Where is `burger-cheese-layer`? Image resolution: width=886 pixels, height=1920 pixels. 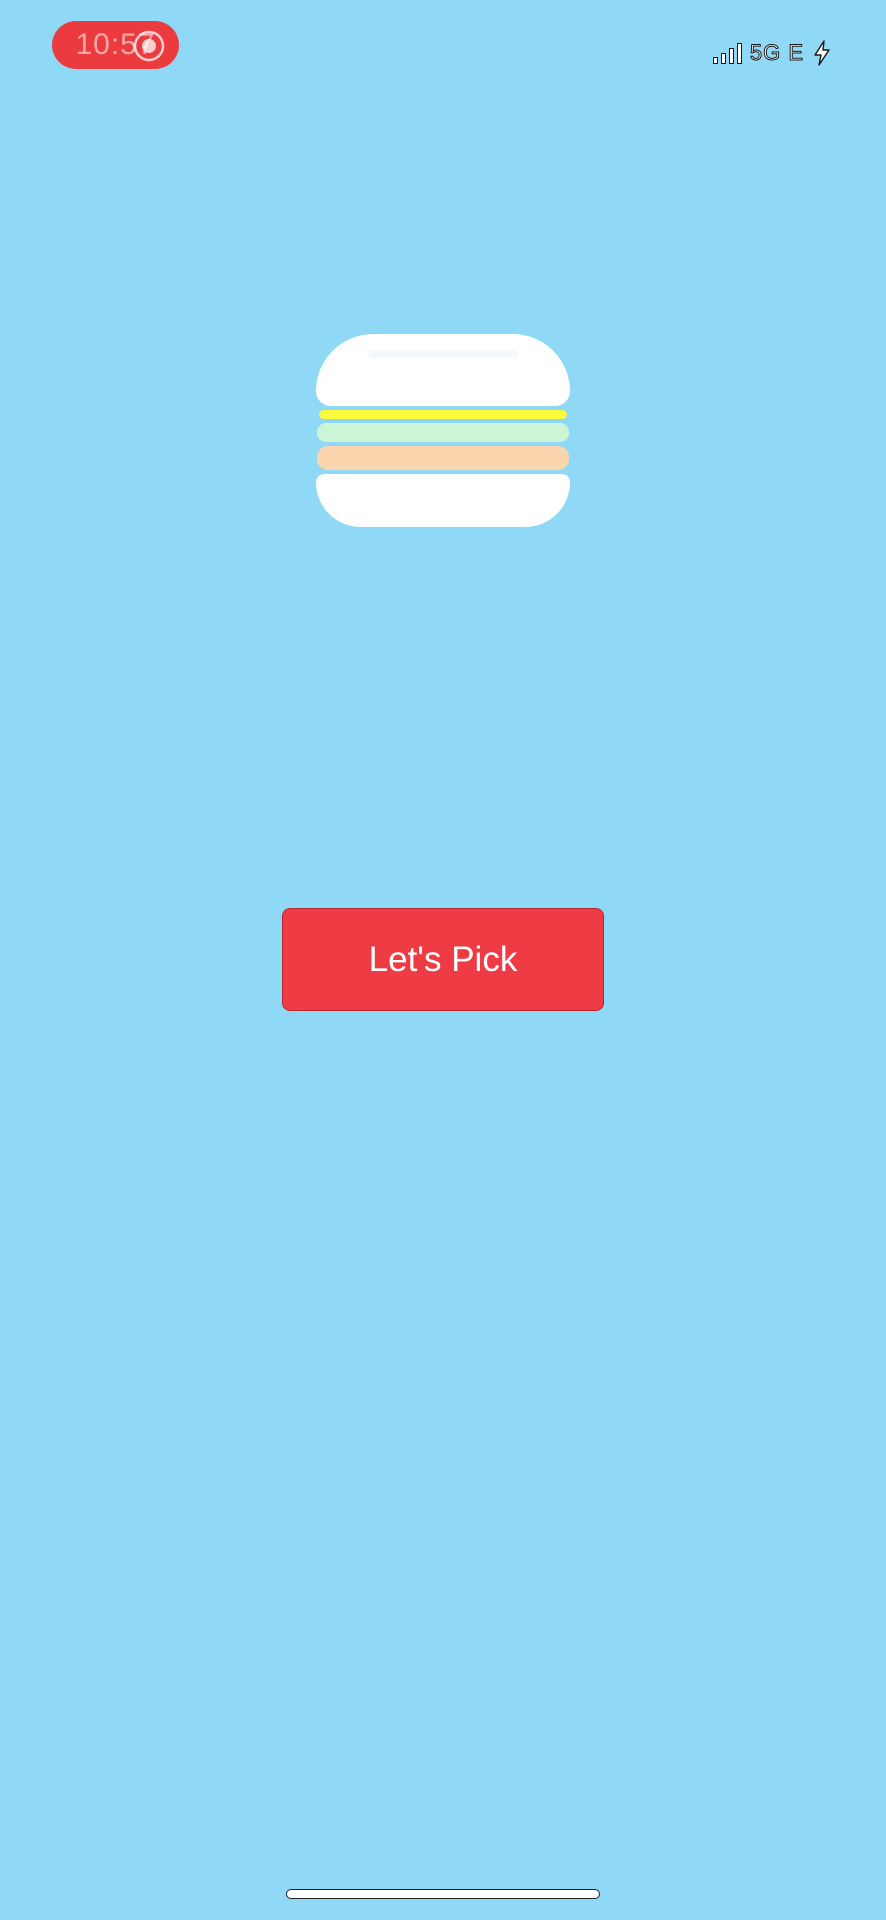
burger-cheese-layer is located at coordinates (443, 414).